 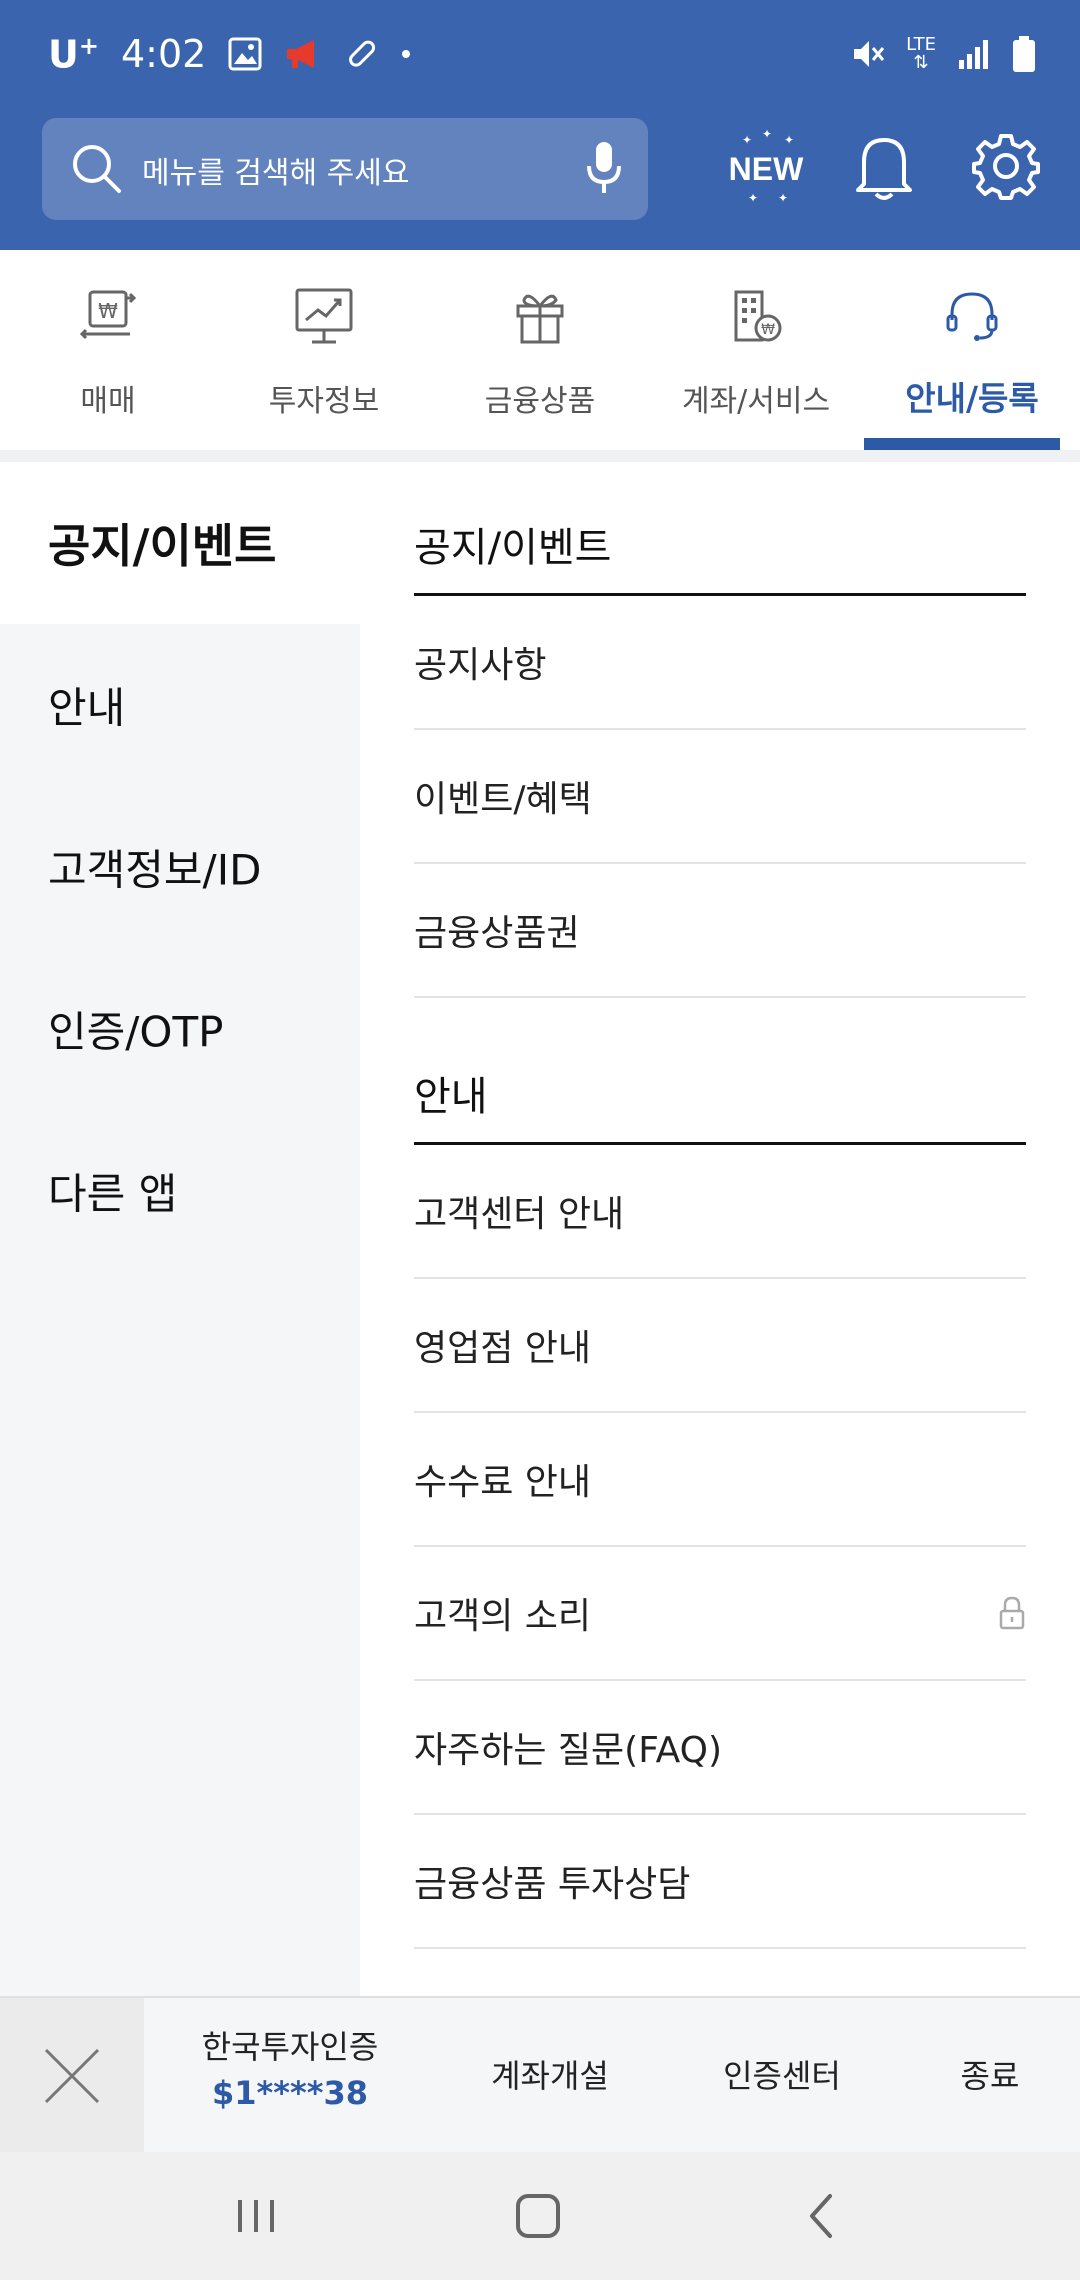 I want to click on menu-item-label: 고객의 소리, so click(x=503, y=1616).